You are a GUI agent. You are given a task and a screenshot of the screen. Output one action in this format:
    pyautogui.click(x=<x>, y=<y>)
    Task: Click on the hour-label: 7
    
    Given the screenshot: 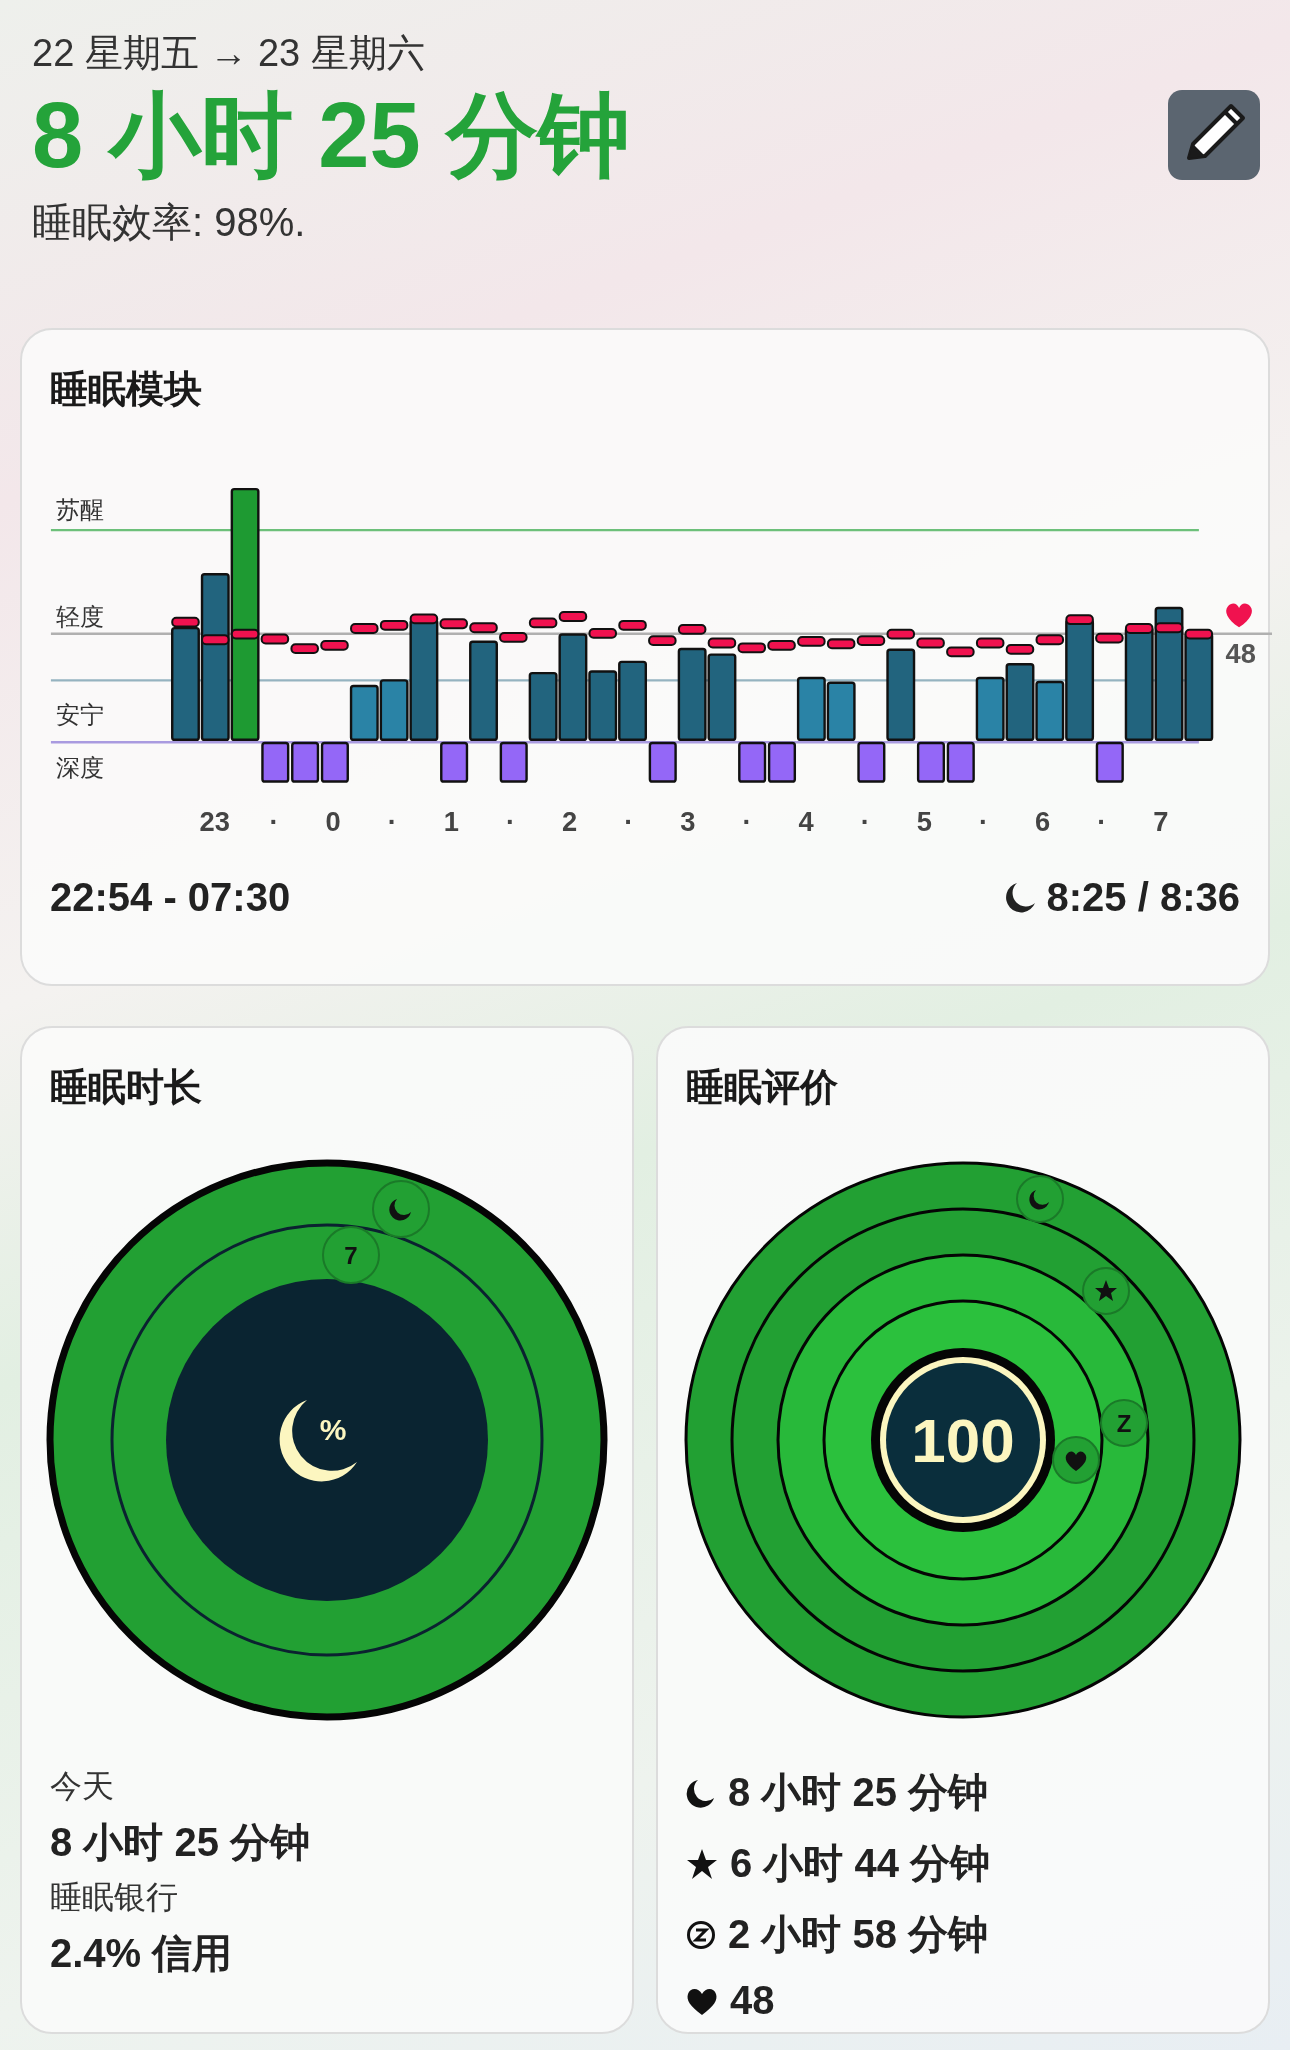 What is the action you would take?
    pyautogui.click(x=1161, y=820)
    